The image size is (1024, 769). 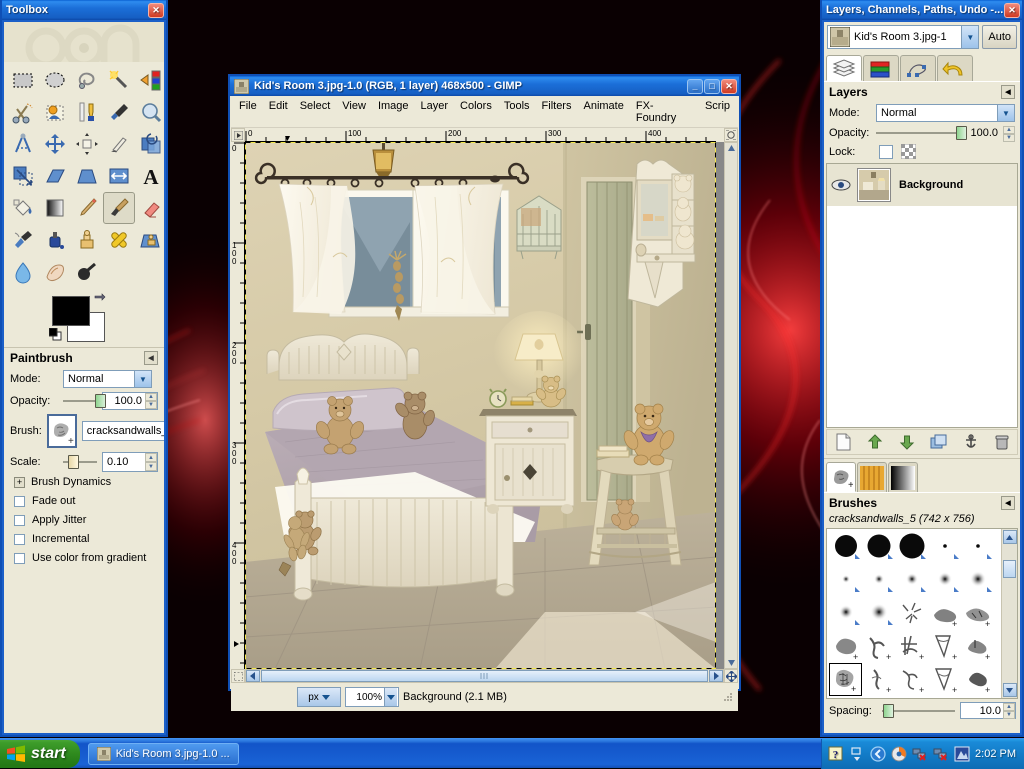 What do you see at coordinates (23, 144) in the screenshot?
I see `measure-tool` at bounding box center [23, 144].